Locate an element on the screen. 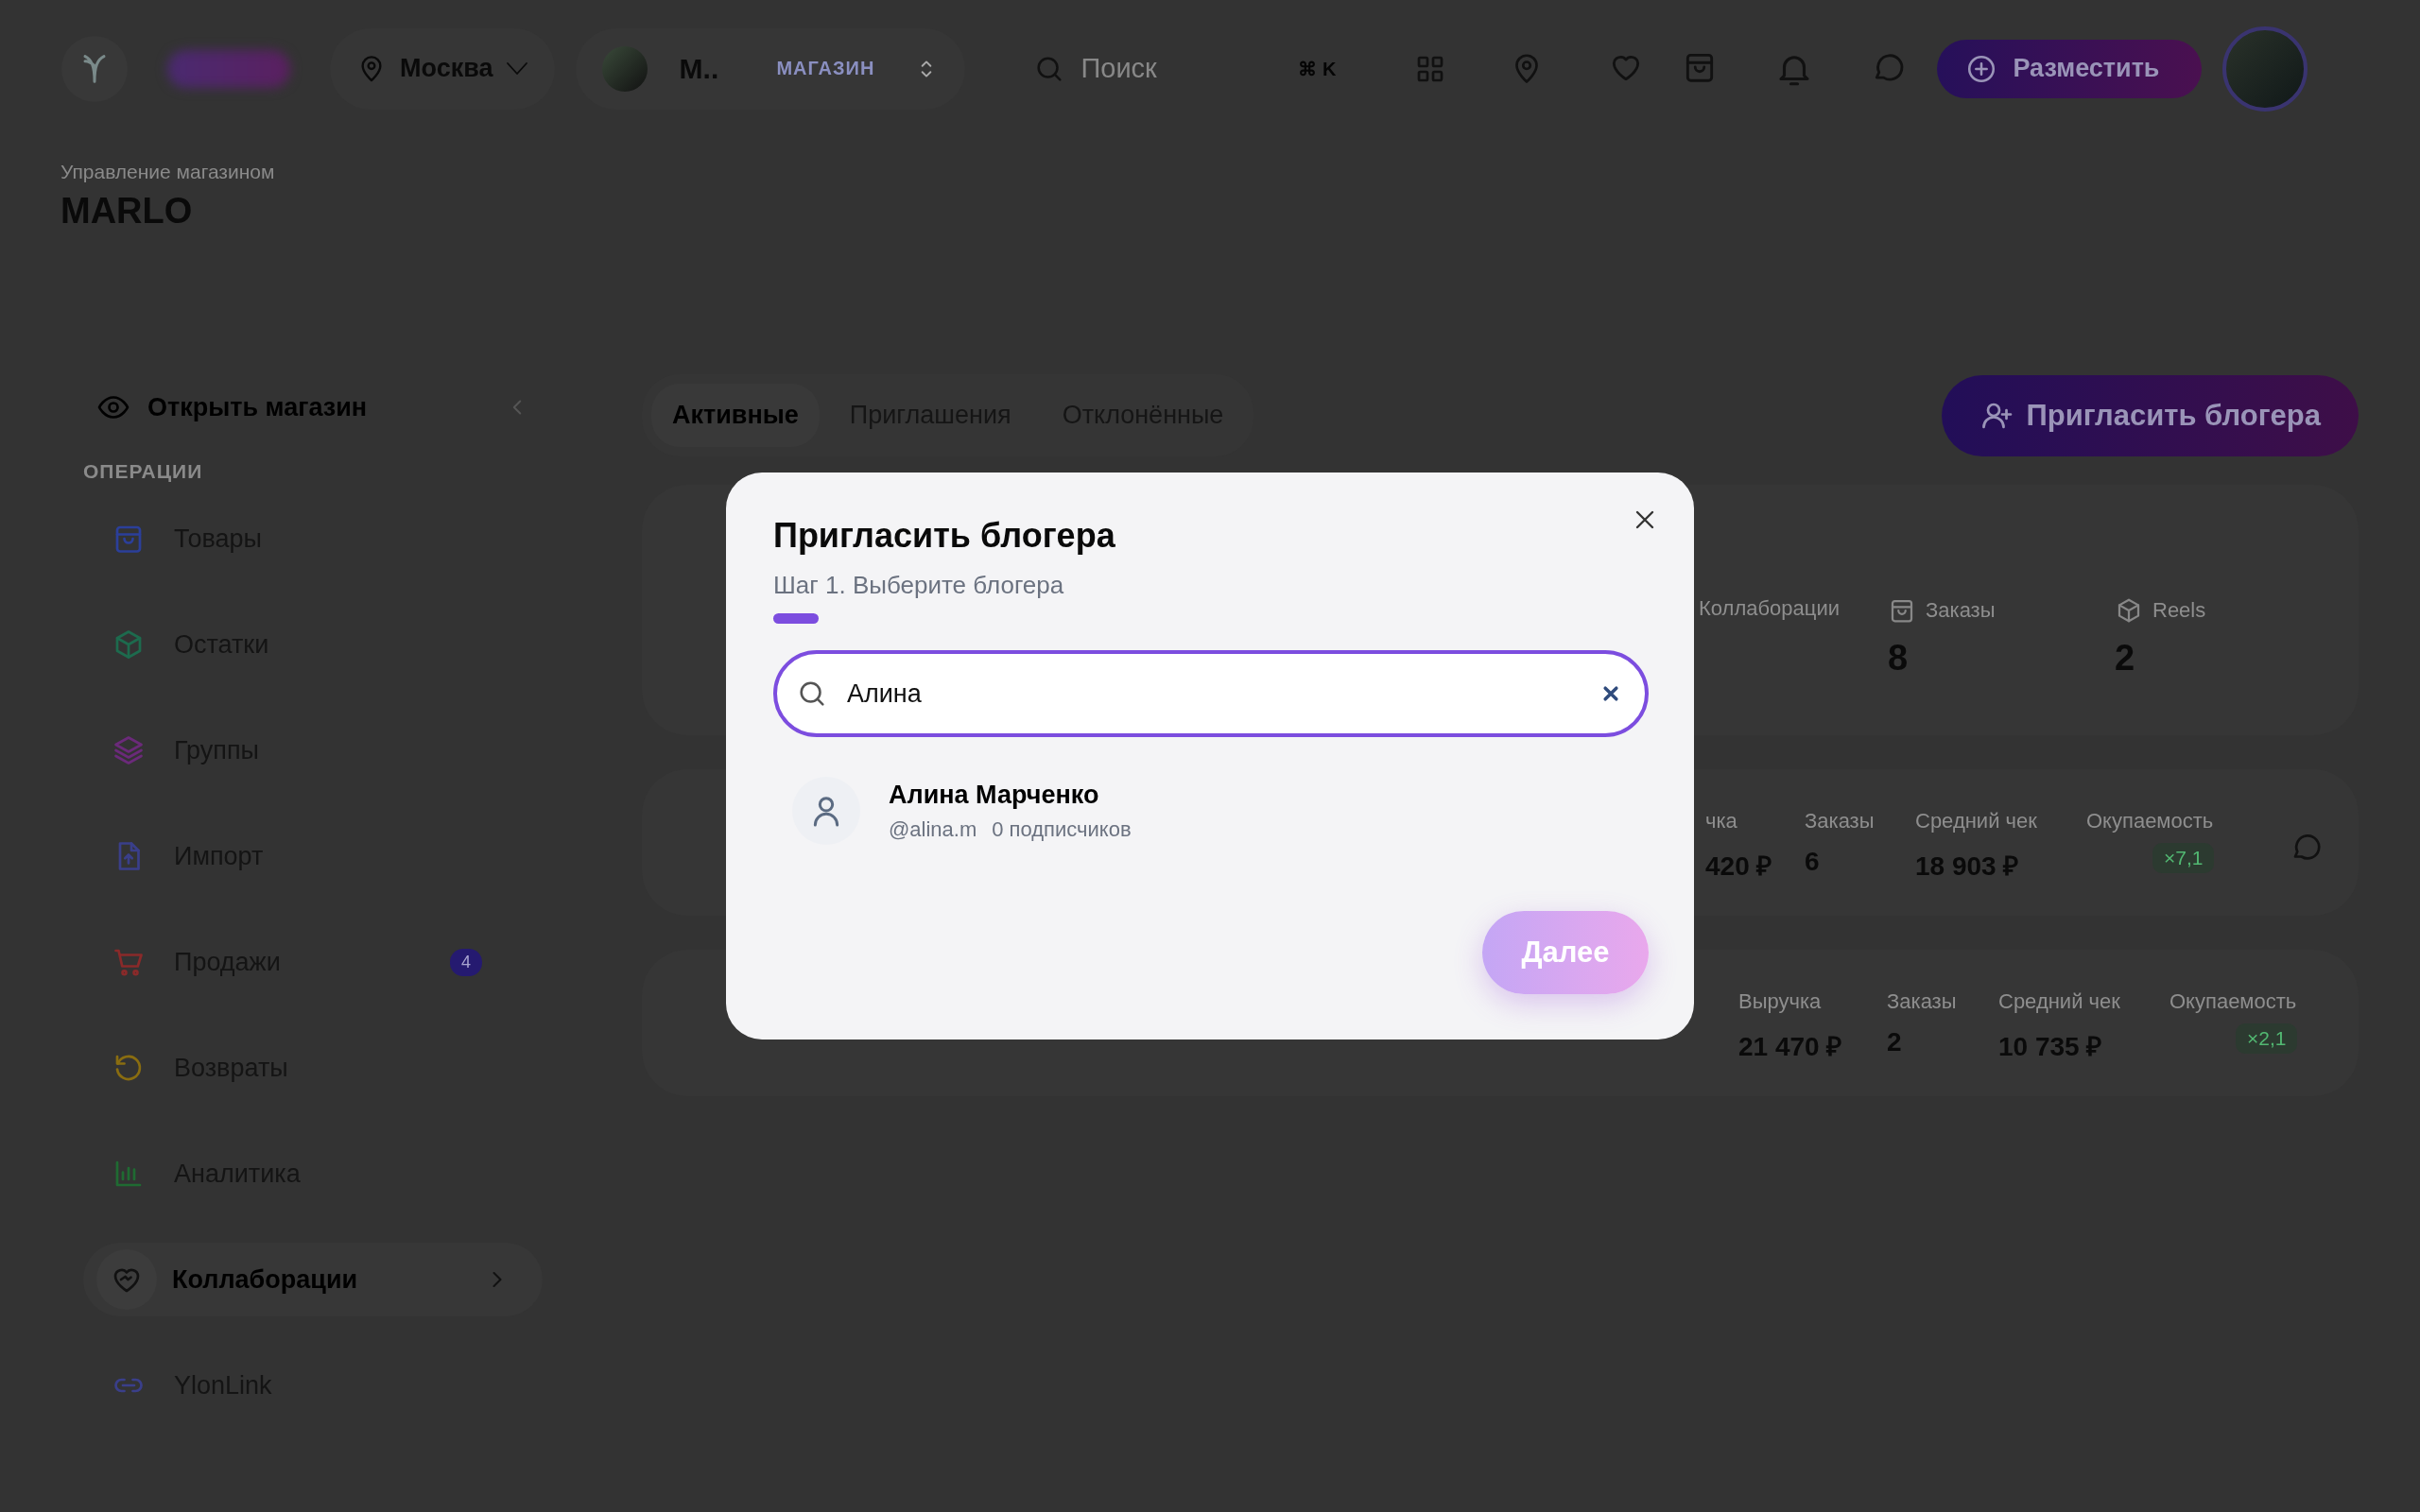  tab: Активные is located at coordinates (735, 415).